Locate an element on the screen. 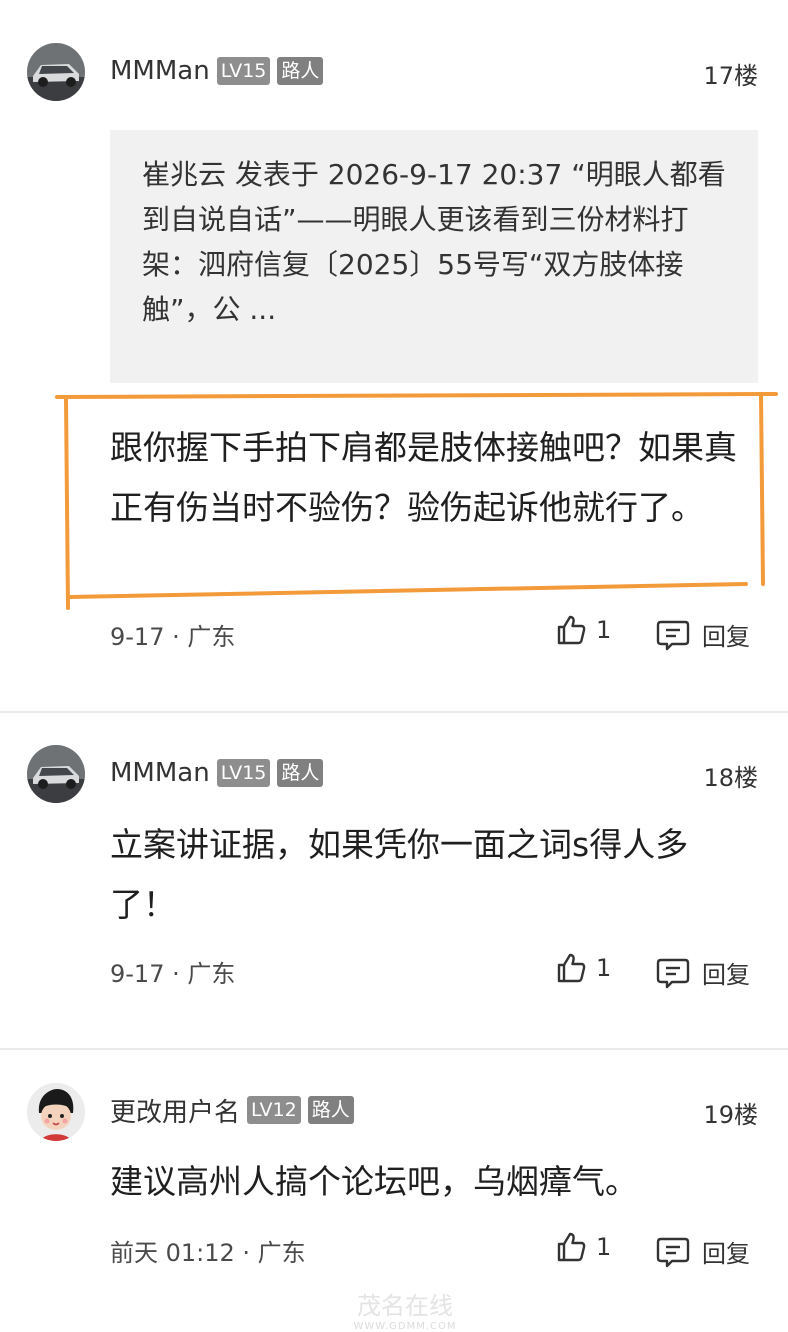  user-info: 更改用户名 LV12 路人 is located at coordinates (232, 1110).